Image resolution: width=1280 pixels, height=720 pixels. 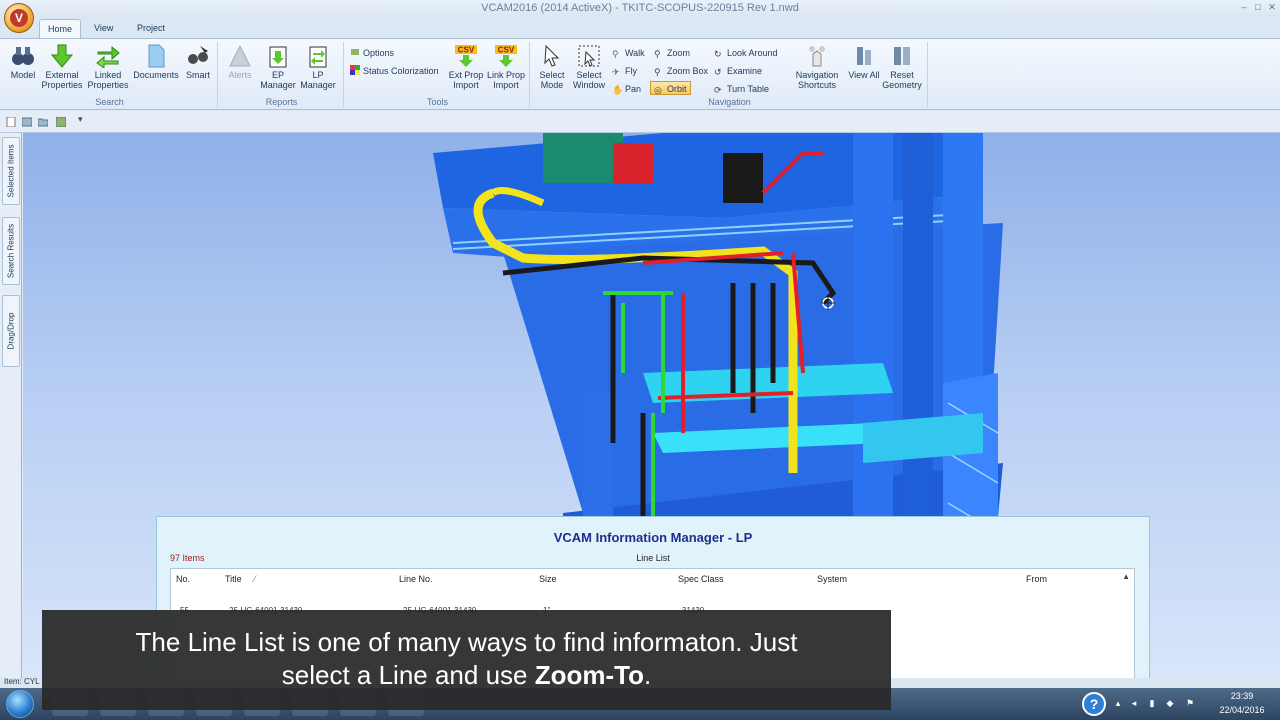 What do you see at coordinates (817, 80) in the screenshot?
I see `navigation-shortcuts-label: Navigation Shortcuts` at bounding box center [817, 80].